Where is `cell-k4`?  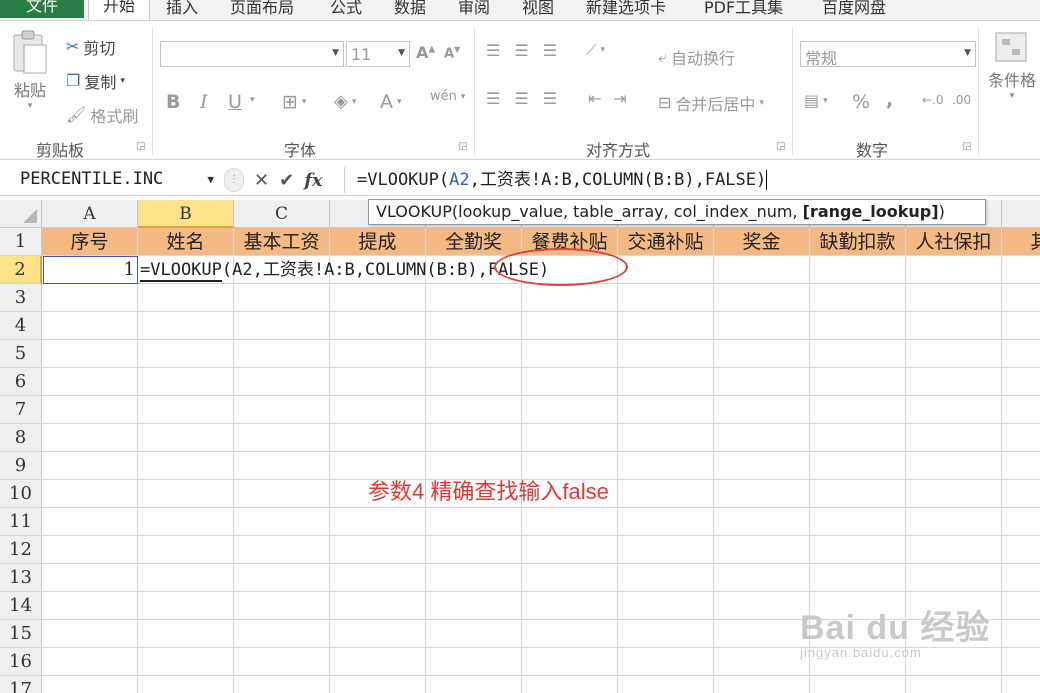 cell-k4 is located at coordinates (1021, 326).